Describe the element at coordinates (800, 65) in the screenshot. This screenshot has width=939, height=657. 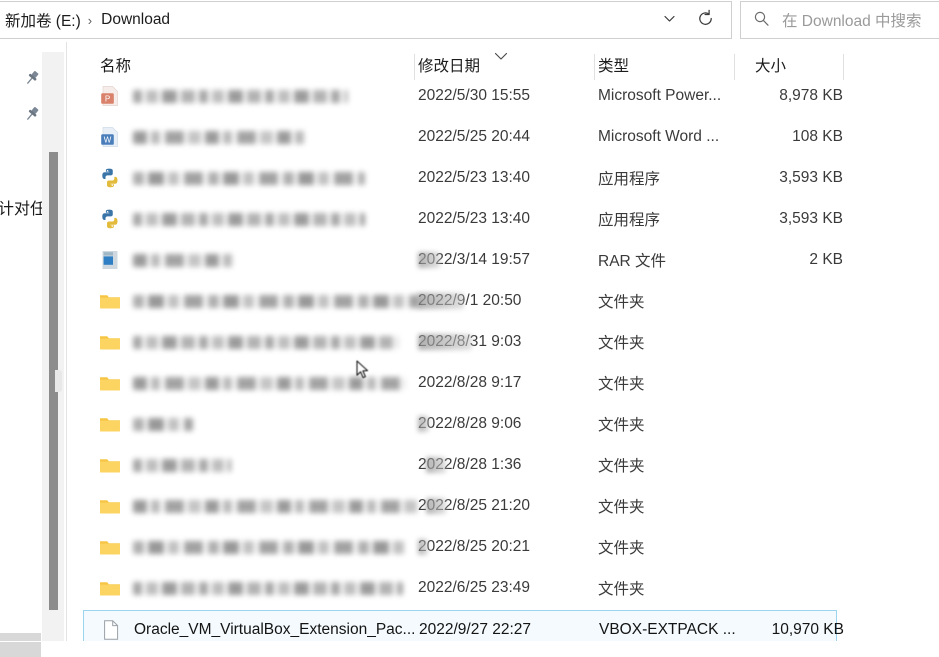
I see `column-header-size: 大小` at that location.